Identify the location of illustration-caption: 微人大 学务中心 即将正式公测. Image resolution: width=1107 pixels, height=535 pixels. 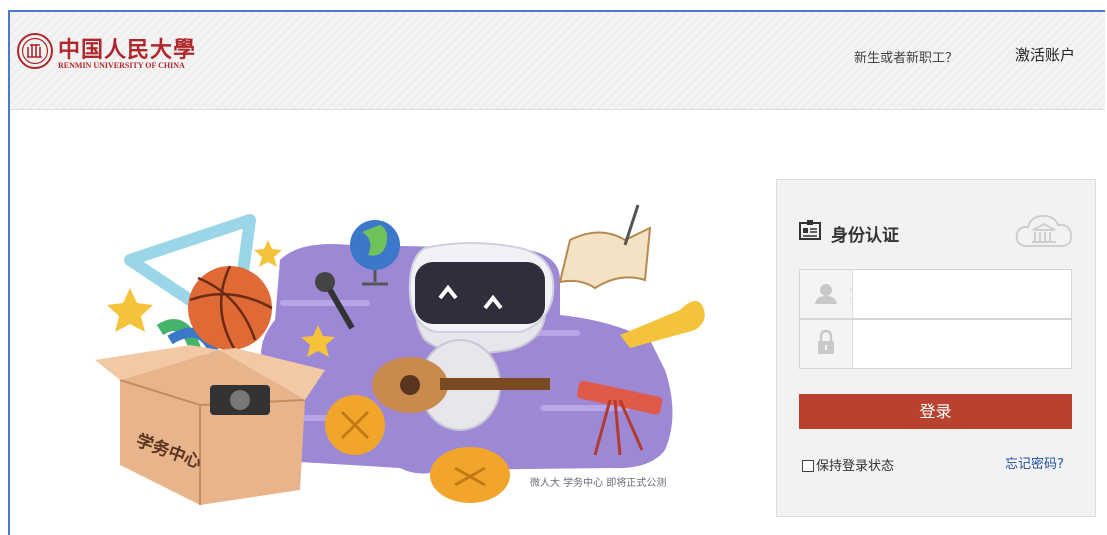
(598, 482).